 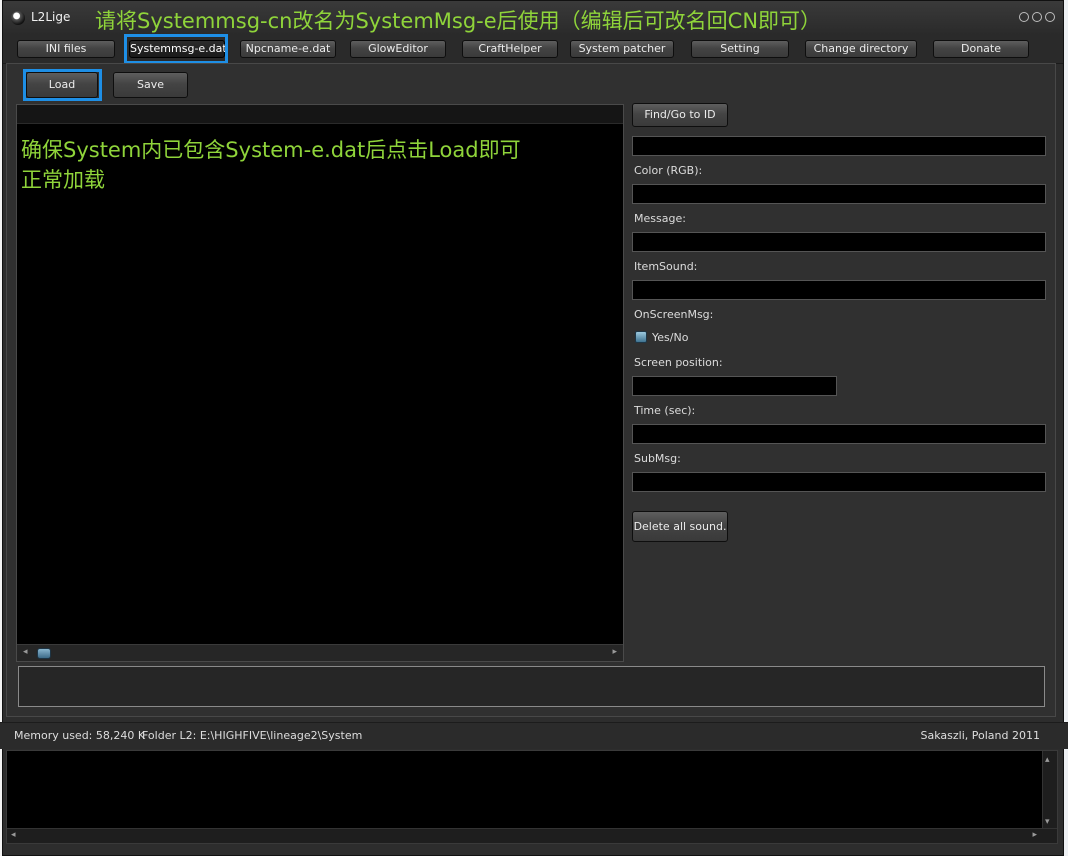 I want to click on folder-path: Folder L2: E:\HIGHFIVE\lineage2\System, so click(x=252, y=735).